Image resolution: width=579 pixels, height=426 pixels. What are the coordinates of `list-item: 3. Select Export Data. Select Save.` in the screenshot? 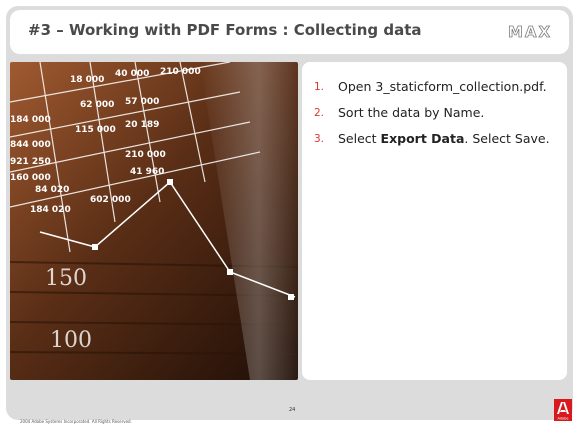 It's located at (436, 139).